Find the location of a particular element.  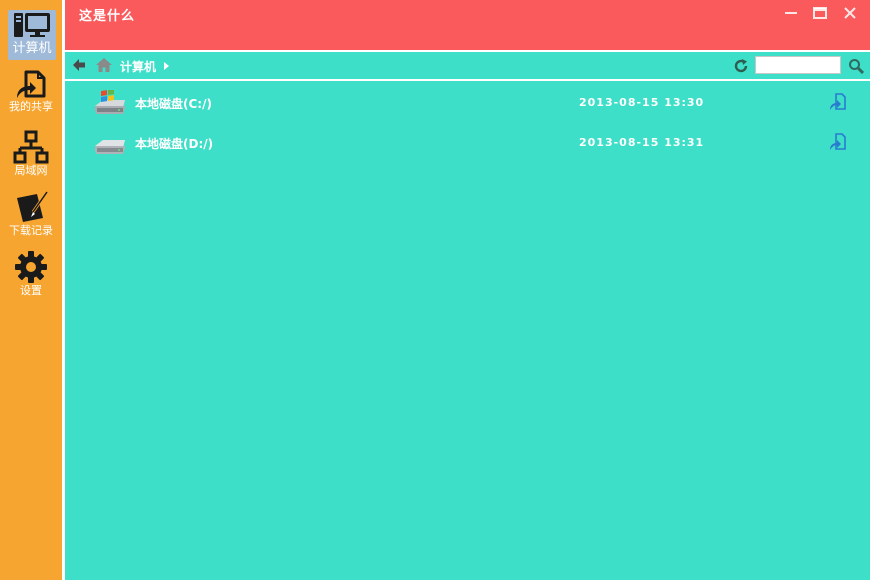

file-name: 本地磁盘(C:/) is located at coordinates (173, 104).